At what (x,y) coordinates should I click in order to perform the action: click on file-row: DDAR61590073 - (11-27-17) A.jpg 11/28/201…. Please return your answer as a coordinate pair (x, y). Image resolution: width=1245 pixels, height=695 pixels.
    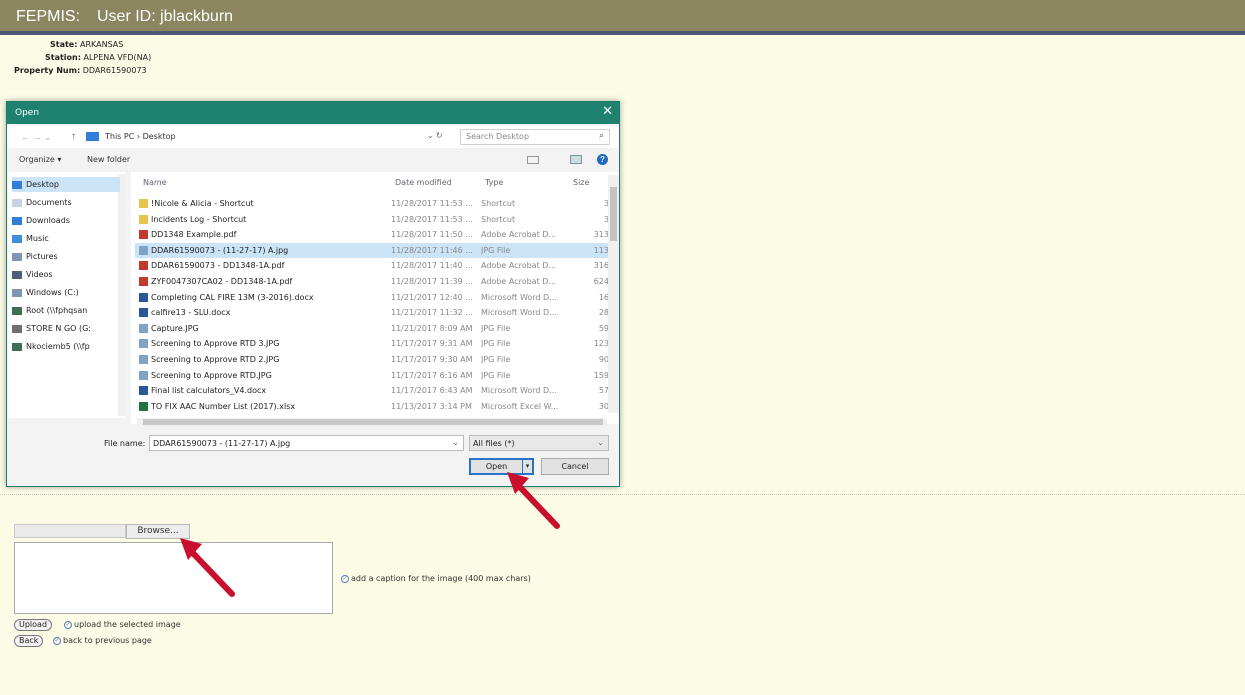
    Looking at the image, I should click on (373, 250).